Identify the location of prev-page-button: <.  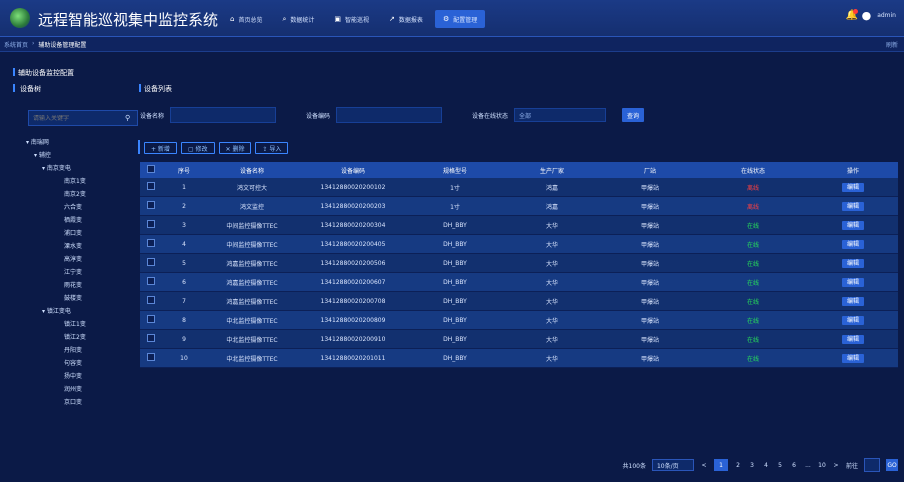
(704, 465).